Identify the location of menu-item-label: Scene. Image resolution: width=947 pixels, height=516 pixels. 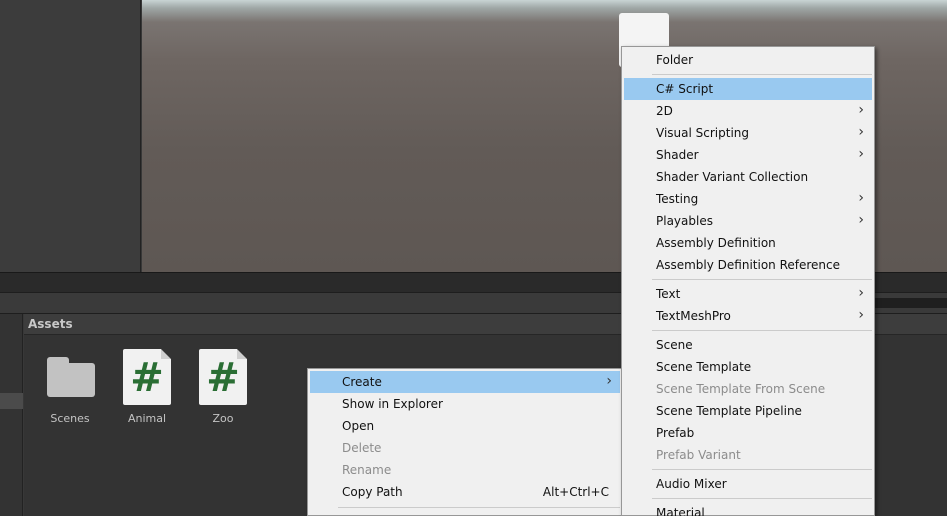
(674, 345).